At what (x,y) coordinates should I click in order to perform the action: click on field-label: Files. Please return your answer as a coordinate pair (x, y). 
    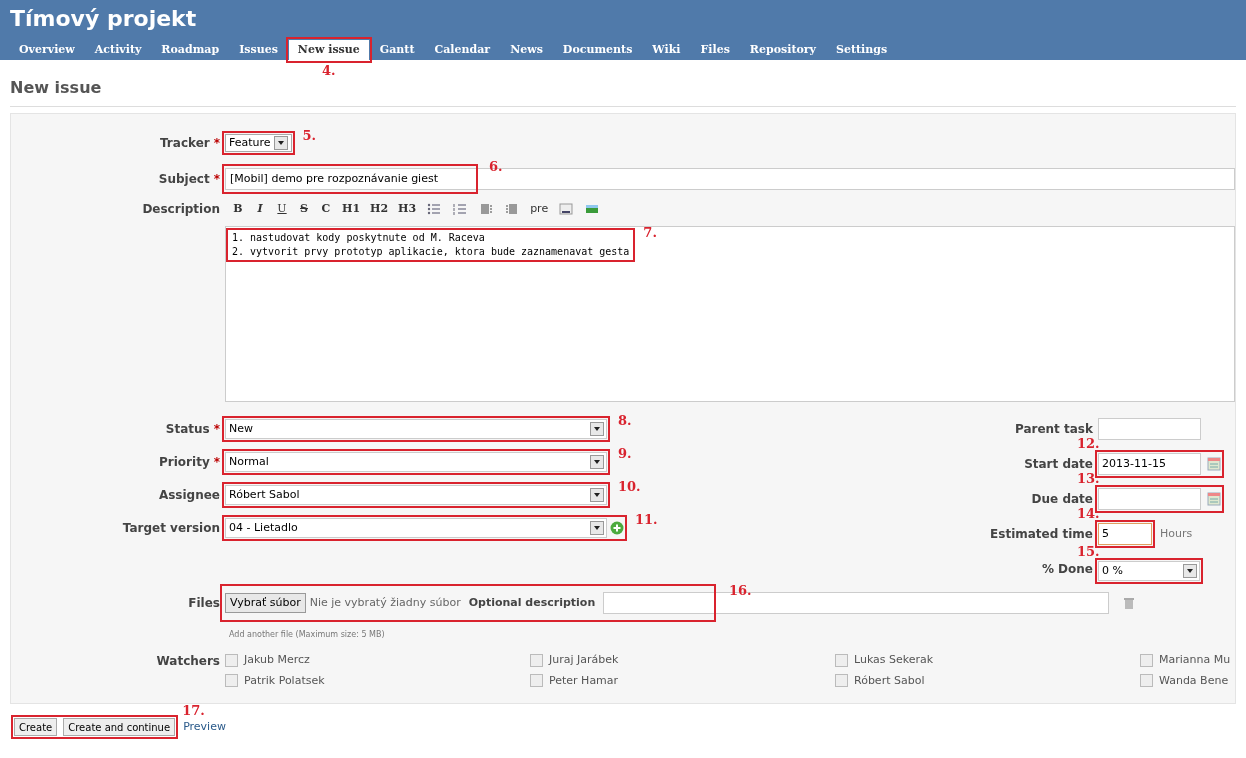
    Looking at the image, I should click on (204, 603).